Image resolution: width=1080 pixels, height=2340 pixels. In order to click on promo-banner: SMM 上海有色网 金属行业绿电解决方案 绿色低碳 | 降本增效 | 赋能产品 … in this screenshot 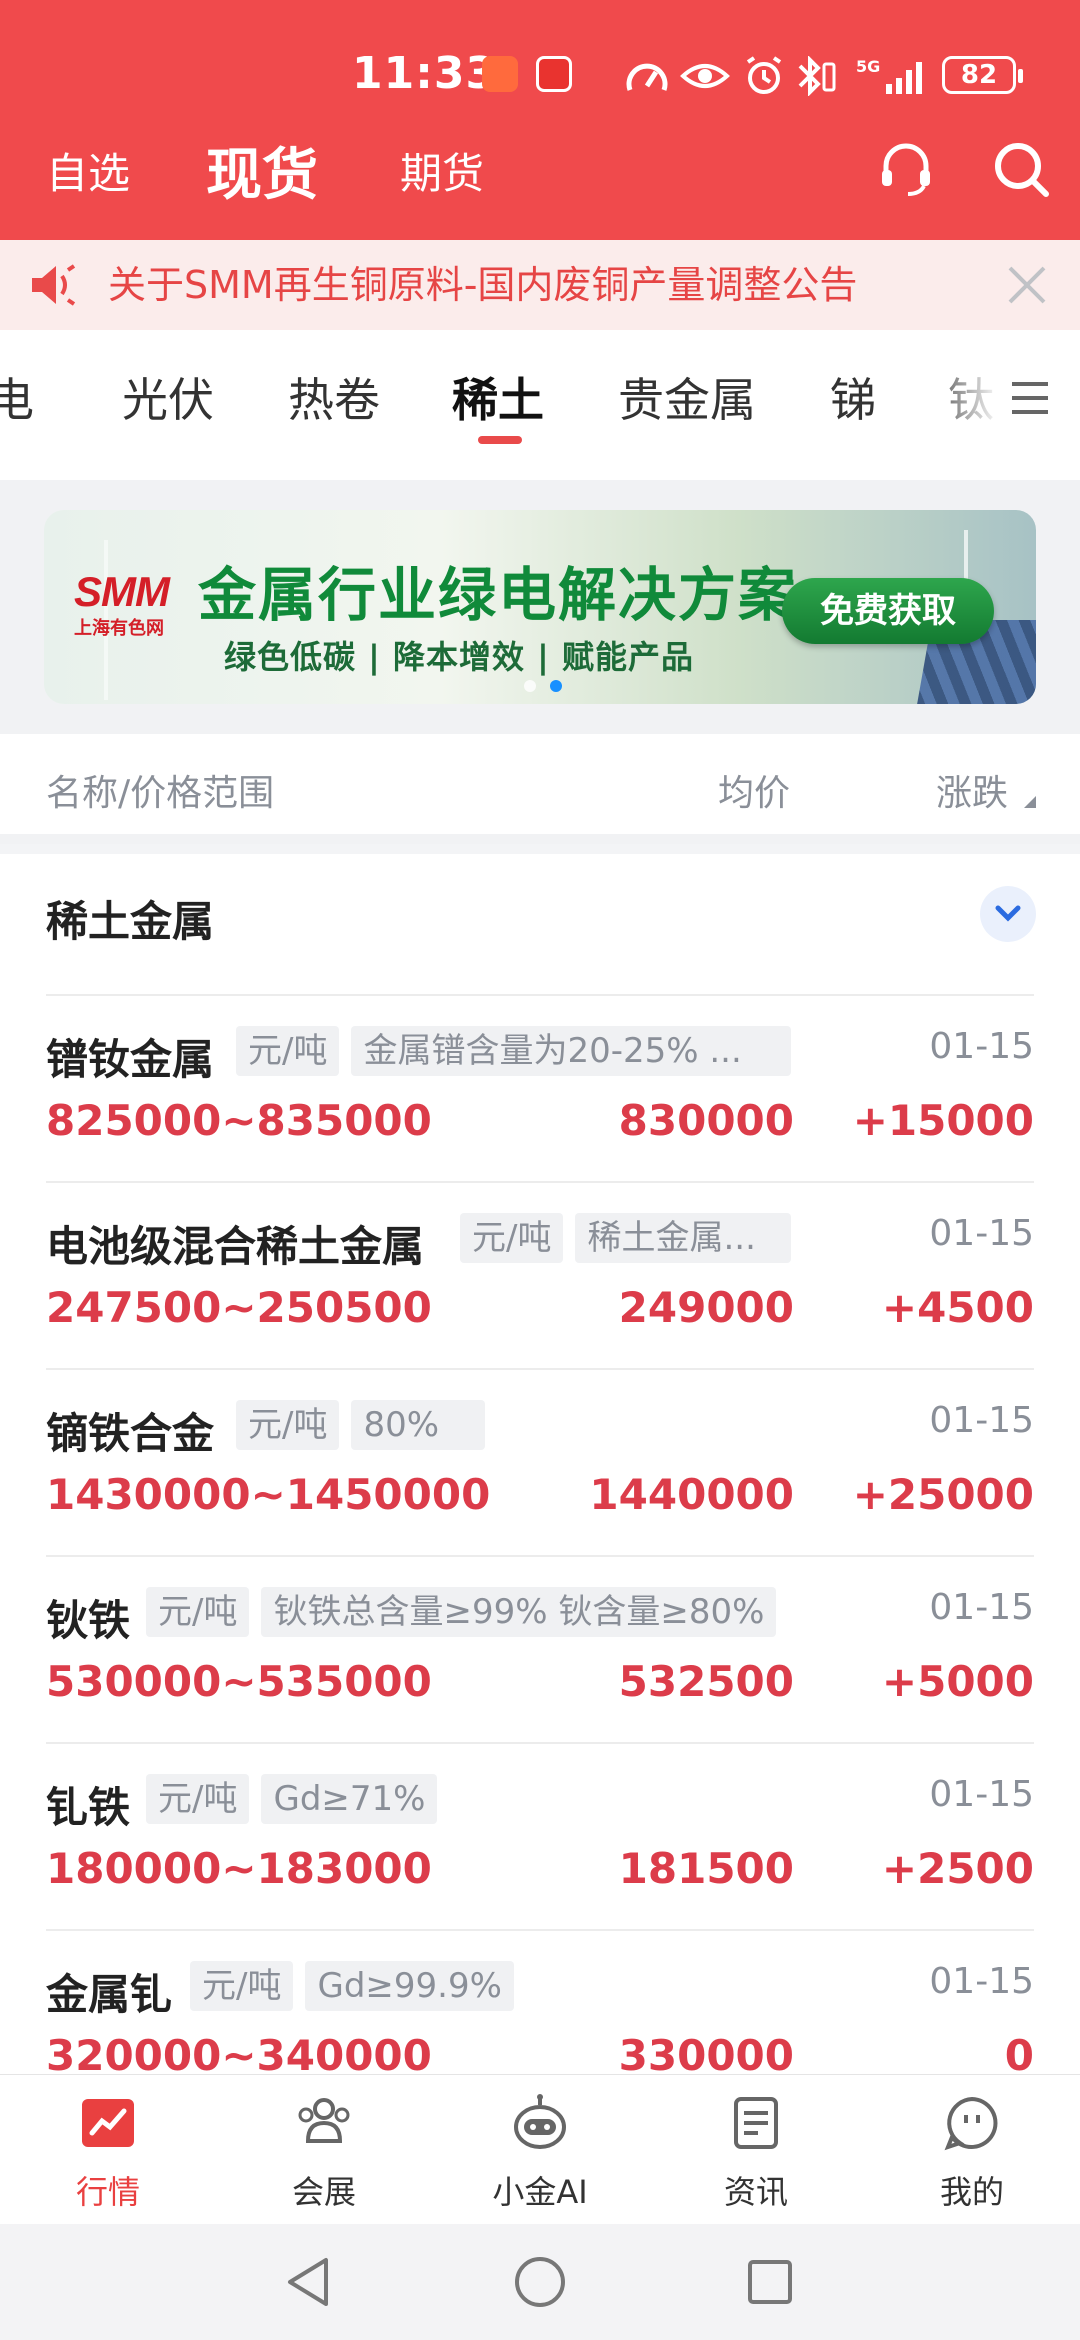, I will do `click(540, 607)`.